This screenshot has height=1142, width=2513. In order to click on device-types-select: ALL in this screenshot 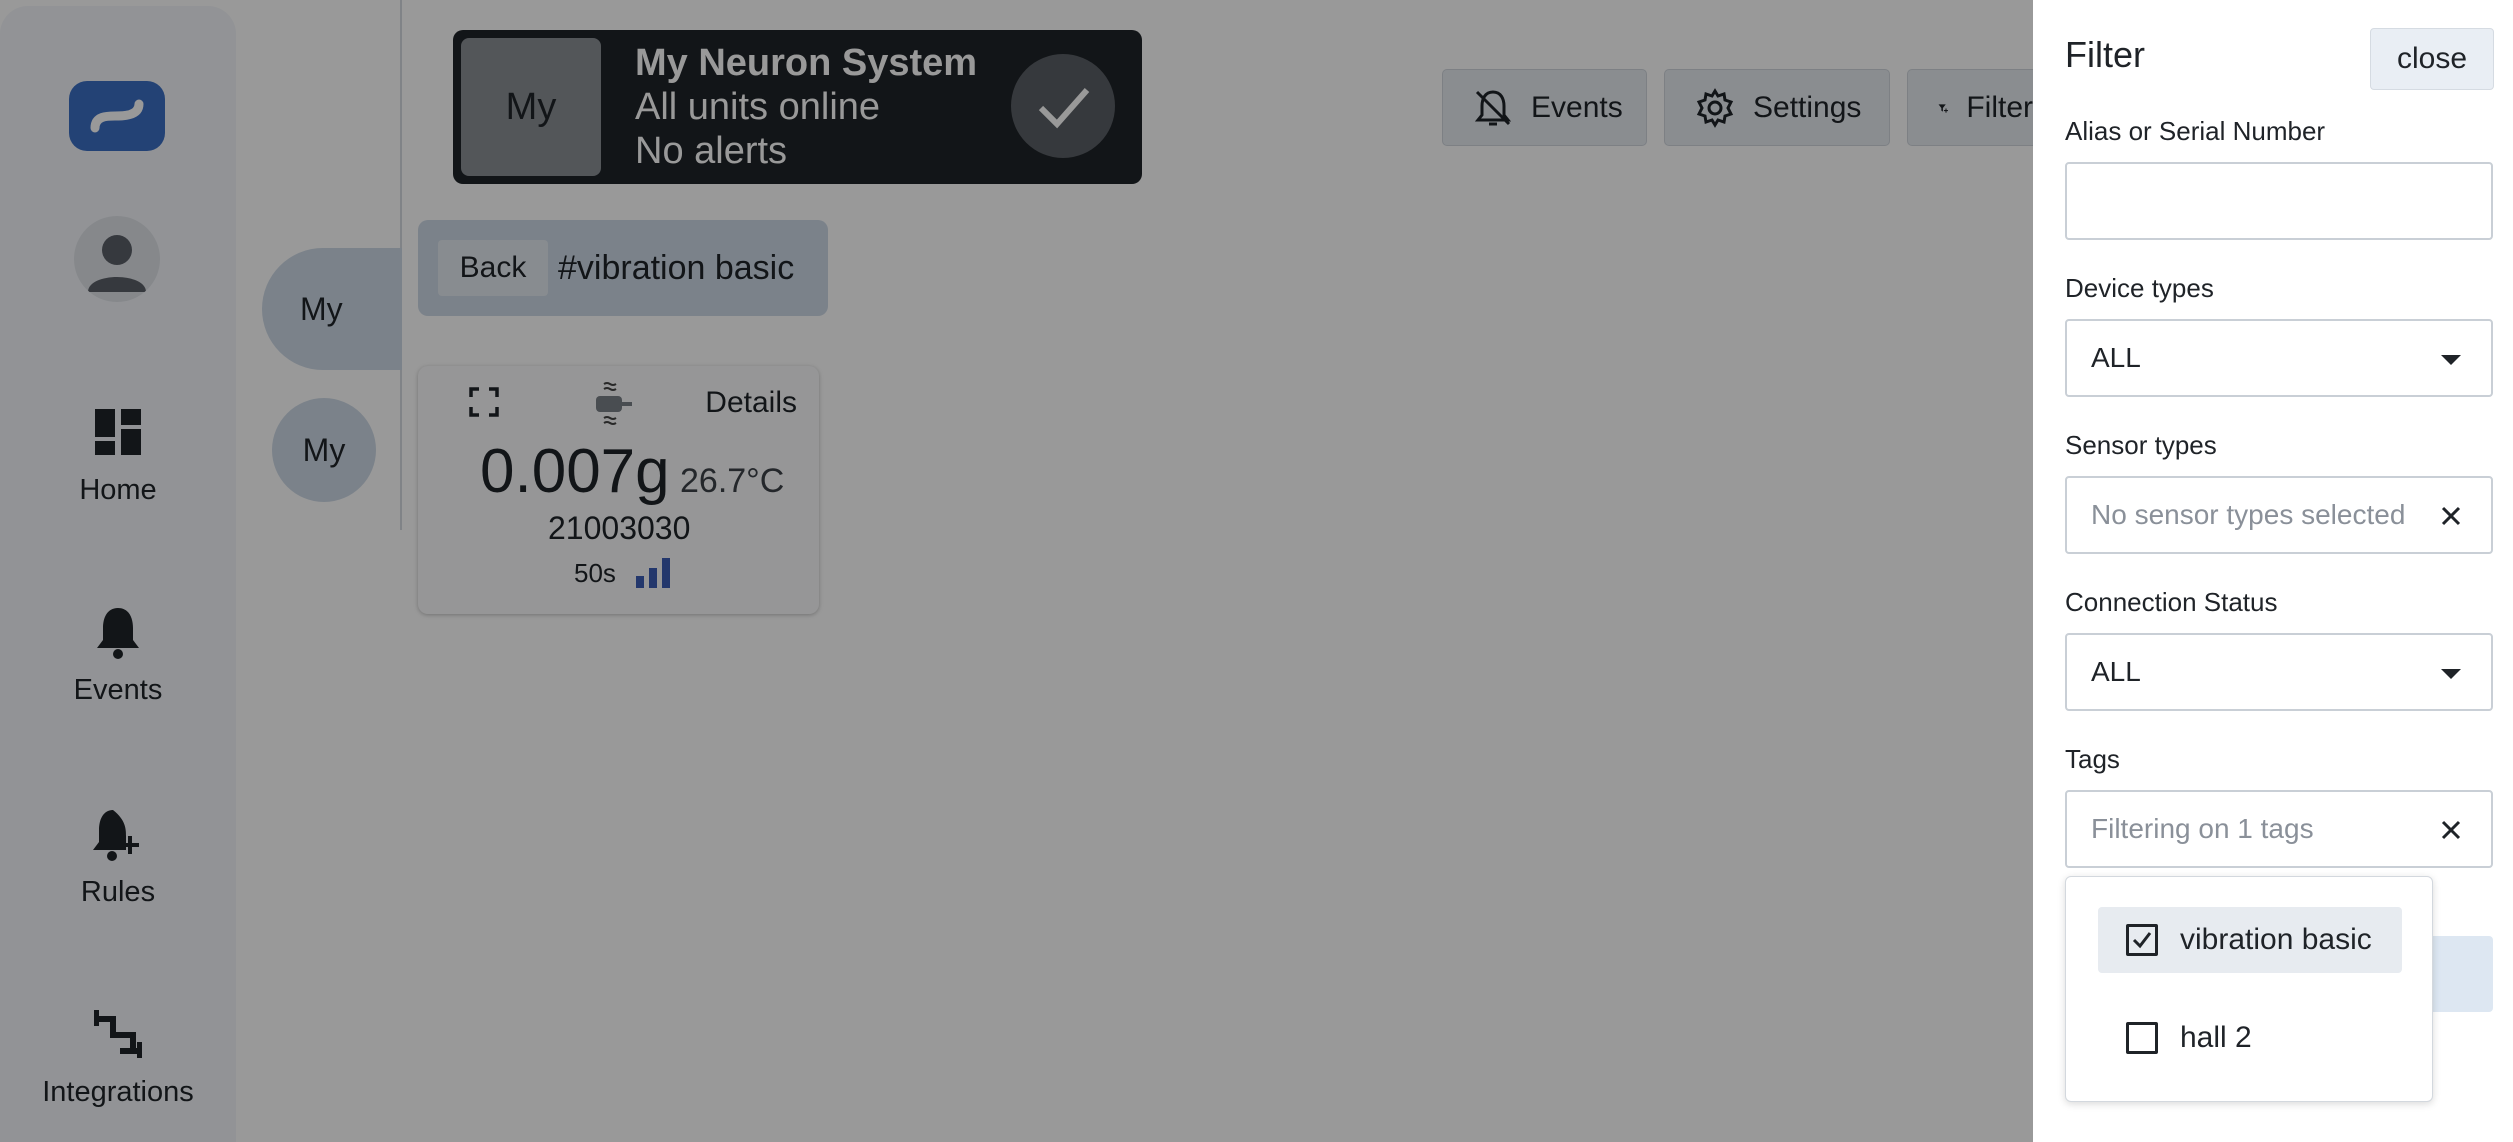, I will do `click(2279, 358)`.